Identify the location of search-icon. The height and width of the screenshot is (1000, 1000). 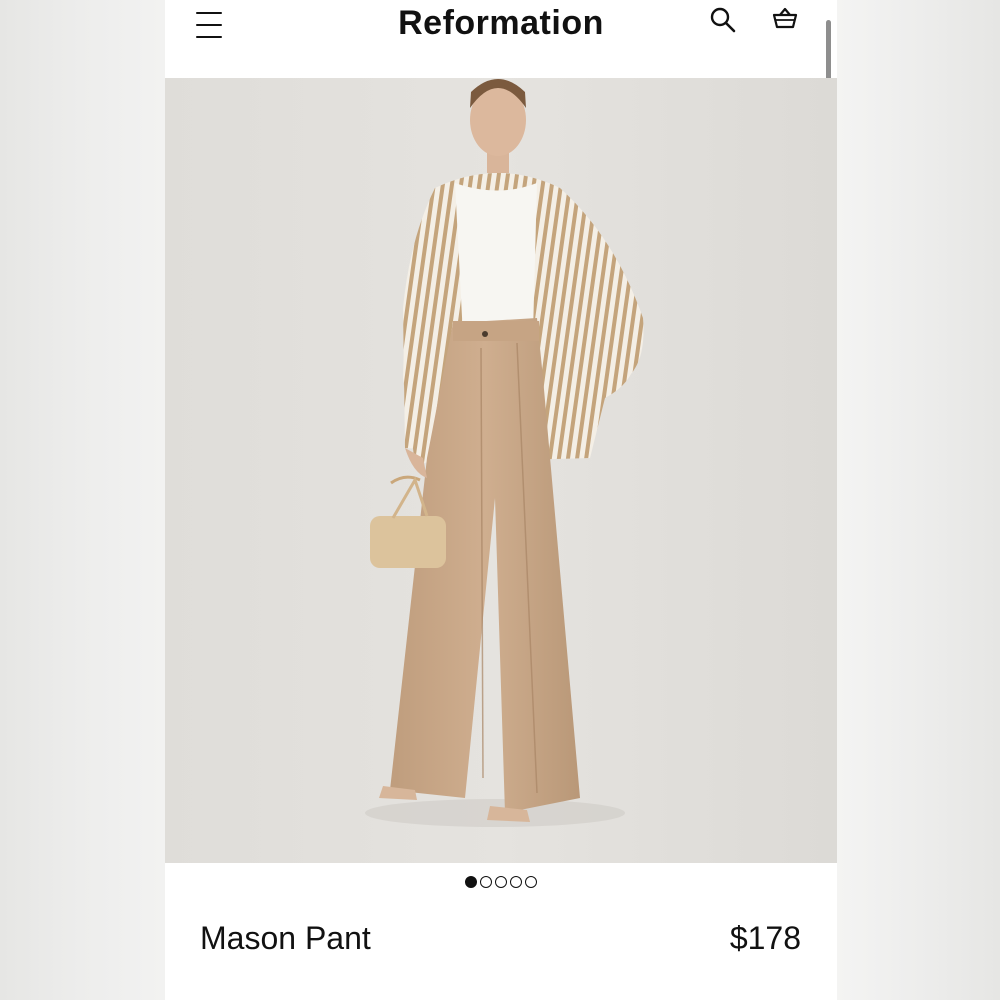
(723, 20).